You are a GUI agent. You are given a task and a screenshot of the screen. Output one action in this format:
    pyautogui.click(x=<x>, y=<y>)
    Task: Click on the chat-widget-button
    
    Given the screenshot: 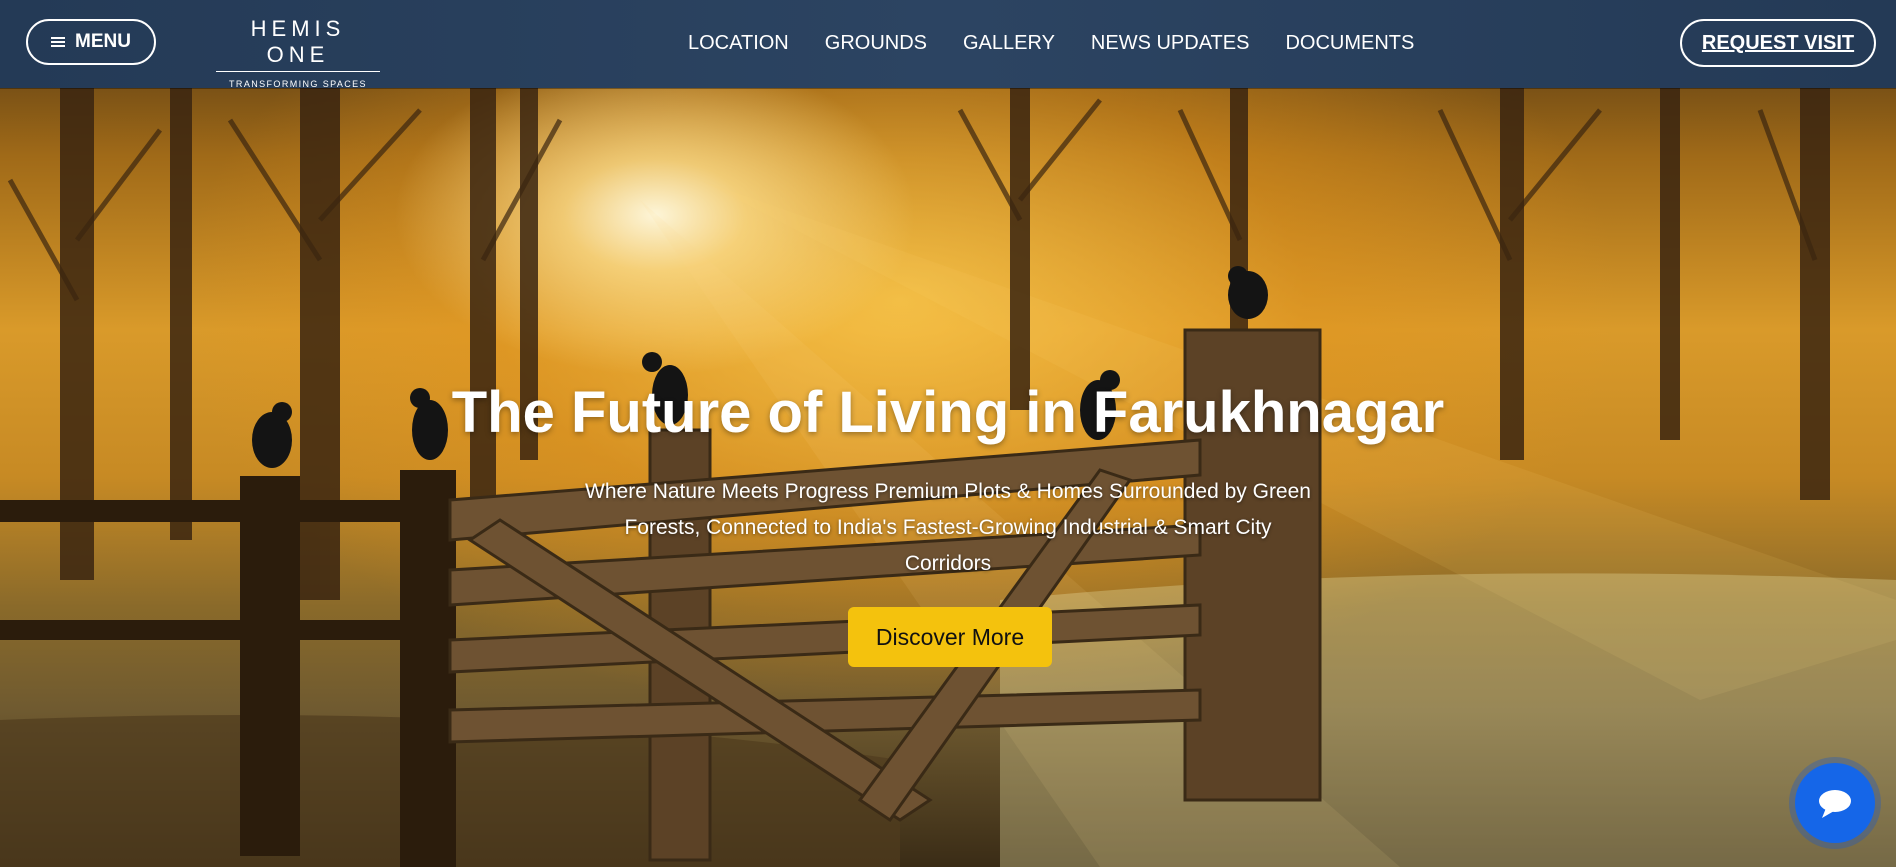 What is the action you would take?
    pyautogui.click(x=1835, y=803)
    